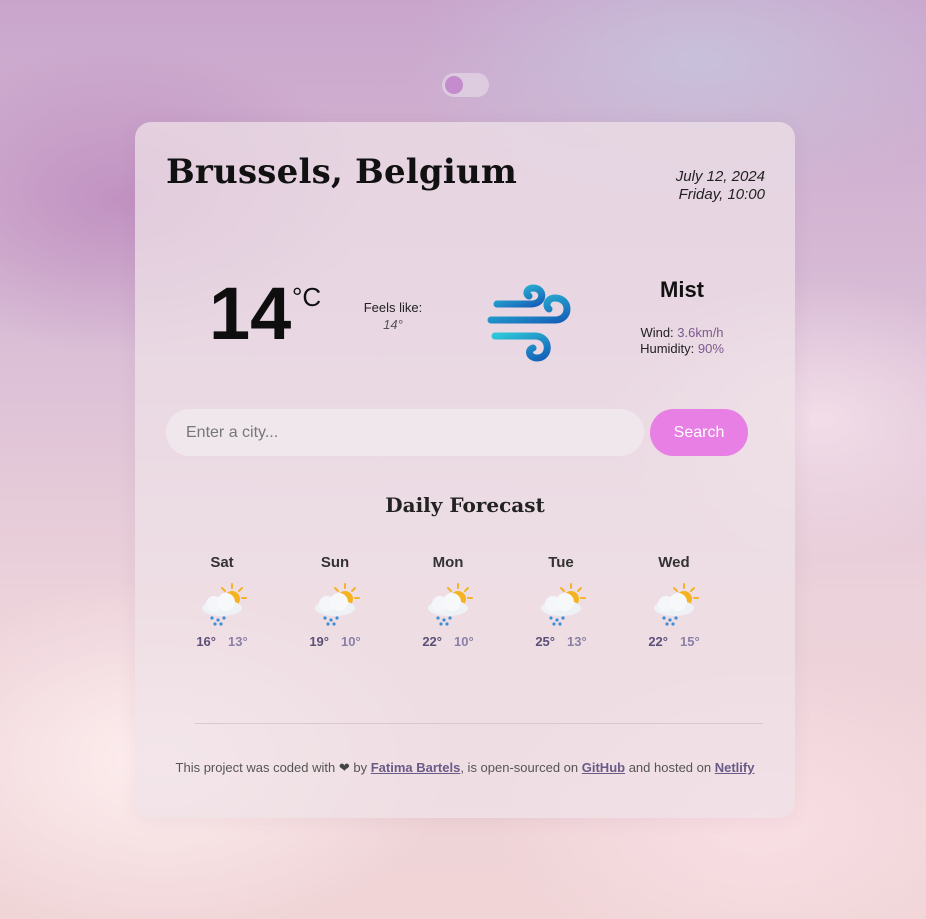 Image resolution: width=926 pixels, height=919 pixels. I want to click on footer-text-2: by, so click(360, 767).